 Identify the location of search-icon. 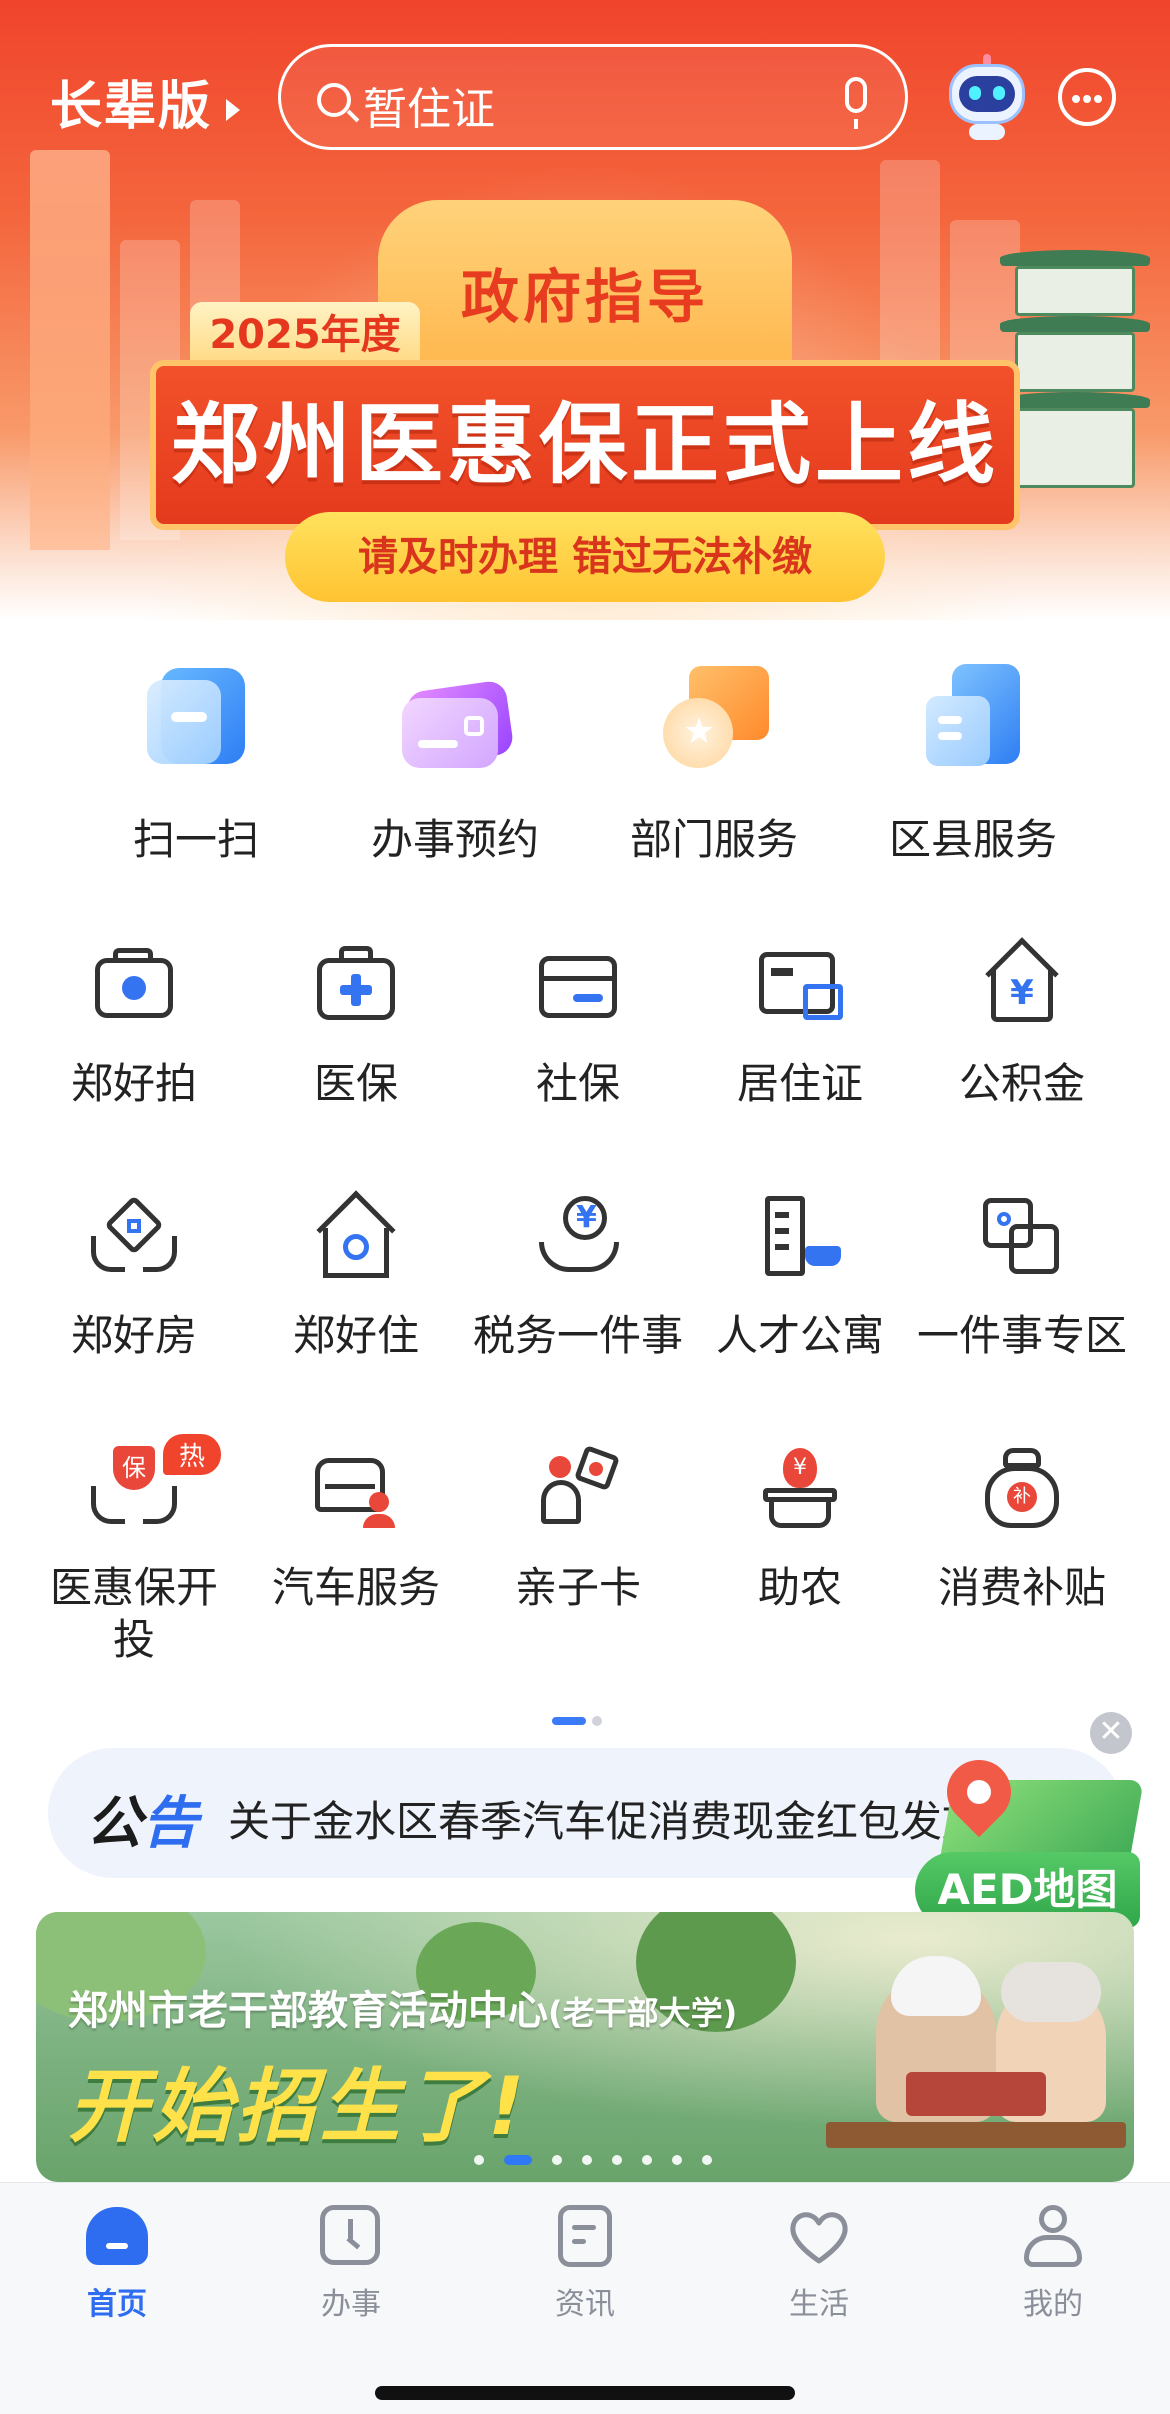
(334, 100).